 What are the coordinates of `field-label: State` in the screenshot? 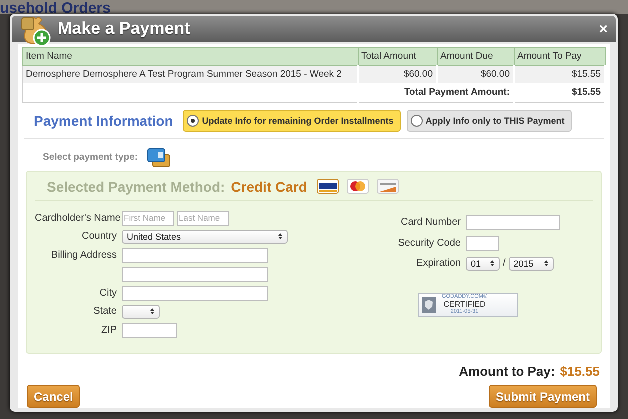 It's located at (104, 312).